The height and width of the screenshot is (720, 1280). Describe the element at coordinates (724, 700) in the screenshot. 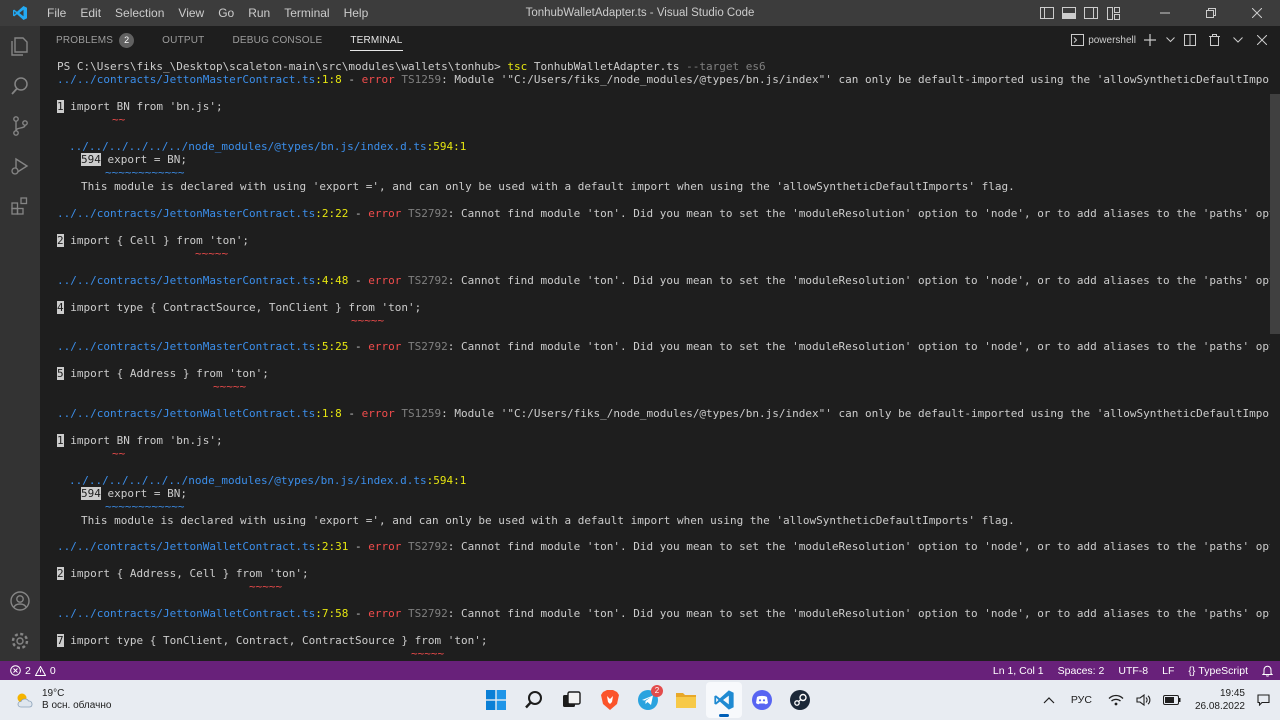

I see `vscode-taskbar-icon` at that location.